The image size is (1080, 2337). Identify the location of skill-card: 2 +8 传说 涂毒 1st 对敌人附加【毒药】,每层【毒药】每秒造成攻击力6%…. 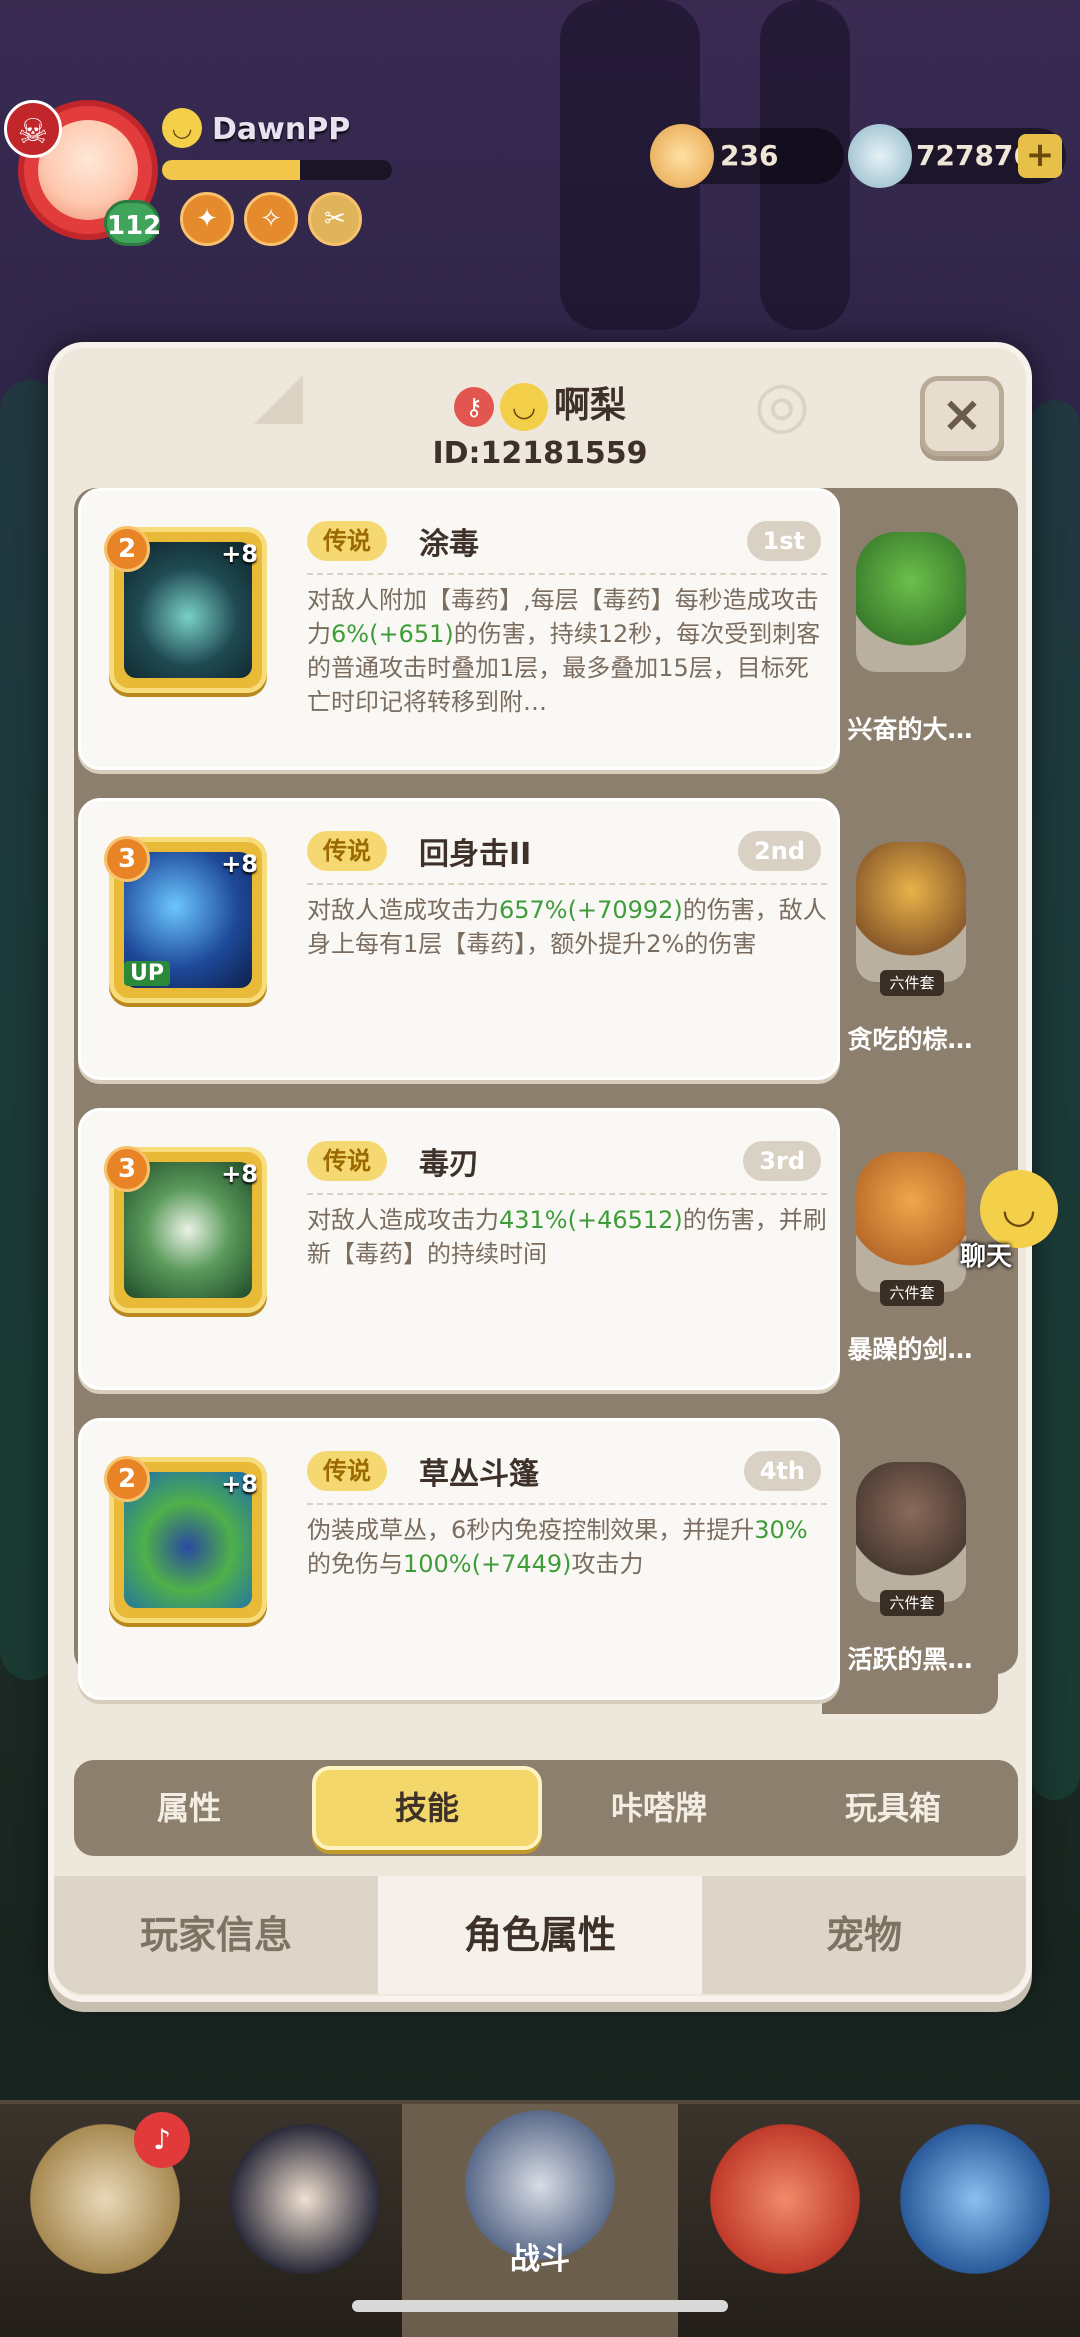
(459, 629).